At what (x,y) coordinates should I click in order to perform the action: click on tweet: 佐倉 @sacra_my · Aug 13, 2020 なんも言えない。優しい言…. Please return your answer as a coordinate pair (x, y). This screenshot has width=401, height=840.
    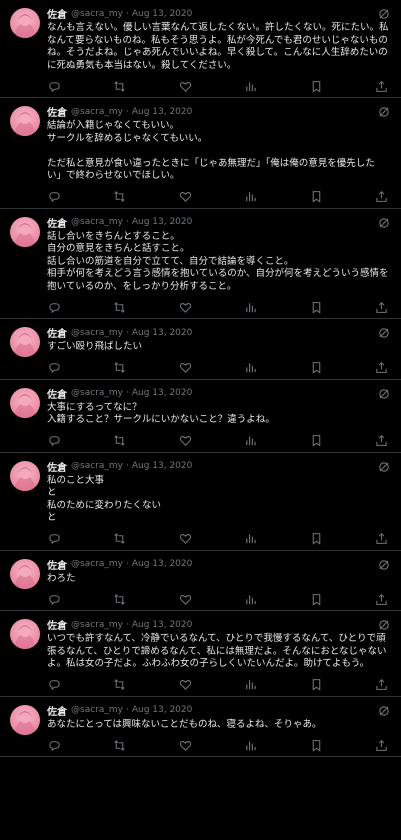
    Looking at the image, I should click on (200, 49).